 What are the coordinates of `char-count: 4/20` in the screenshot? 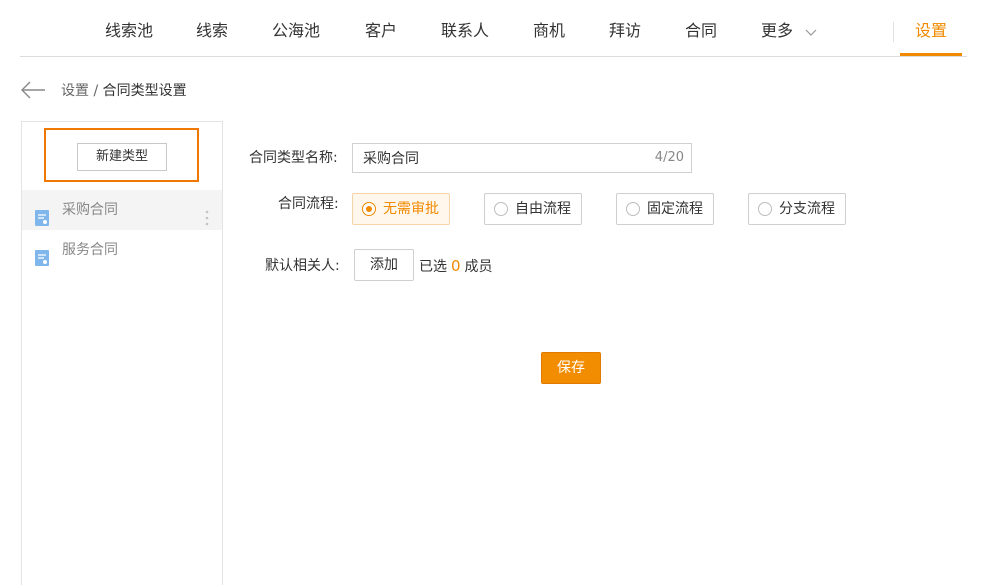 It's located at (669, 157).